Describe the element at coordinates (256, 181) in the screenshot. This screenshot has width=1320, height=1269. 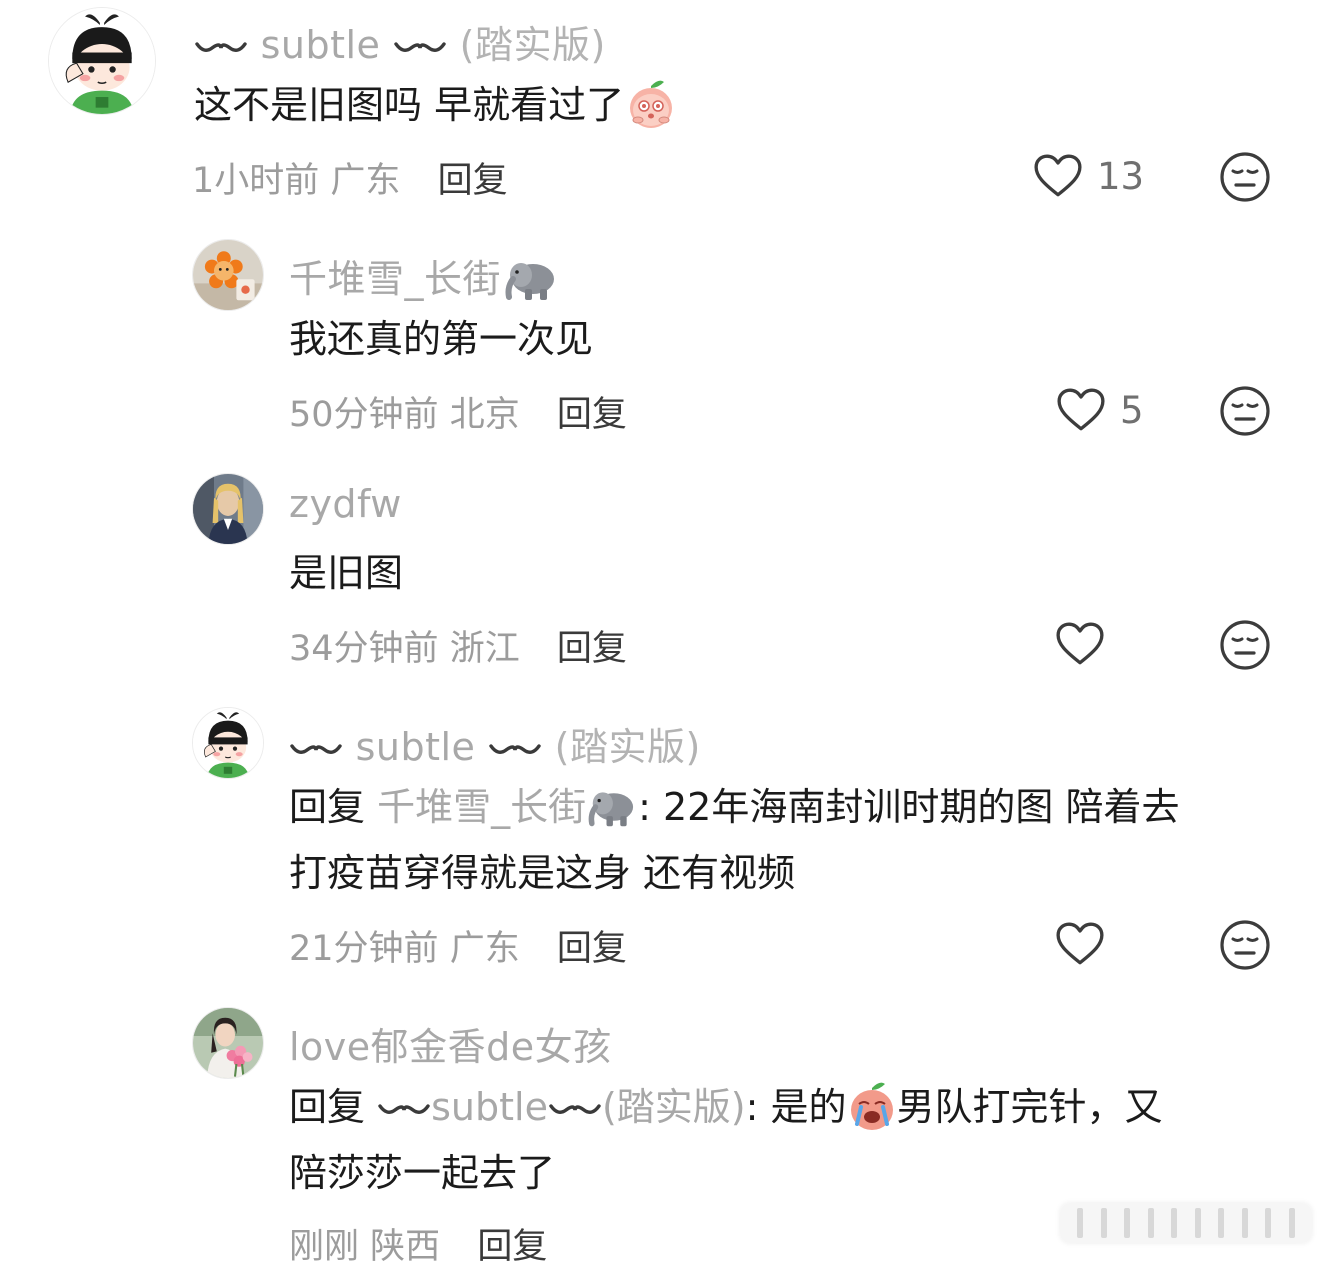
I see `comment-time: 1小时前` at that location.